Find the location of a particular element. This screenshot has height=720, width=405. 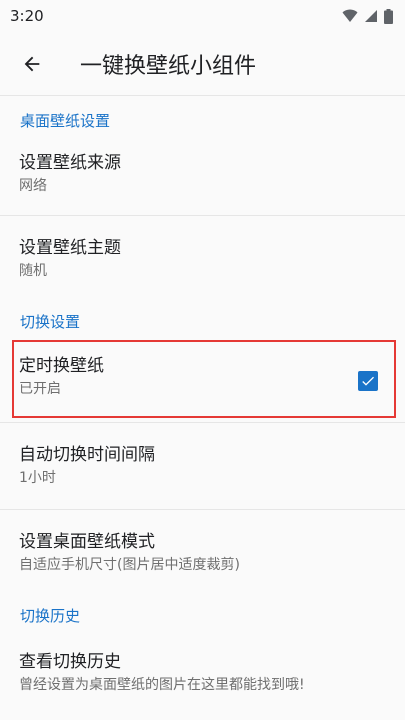

pref-wallpaper-mode: 设置桌面壁纸模式 自适应手机尺寸(图片居中适度裁剪) is located at coordinates (202, 554).